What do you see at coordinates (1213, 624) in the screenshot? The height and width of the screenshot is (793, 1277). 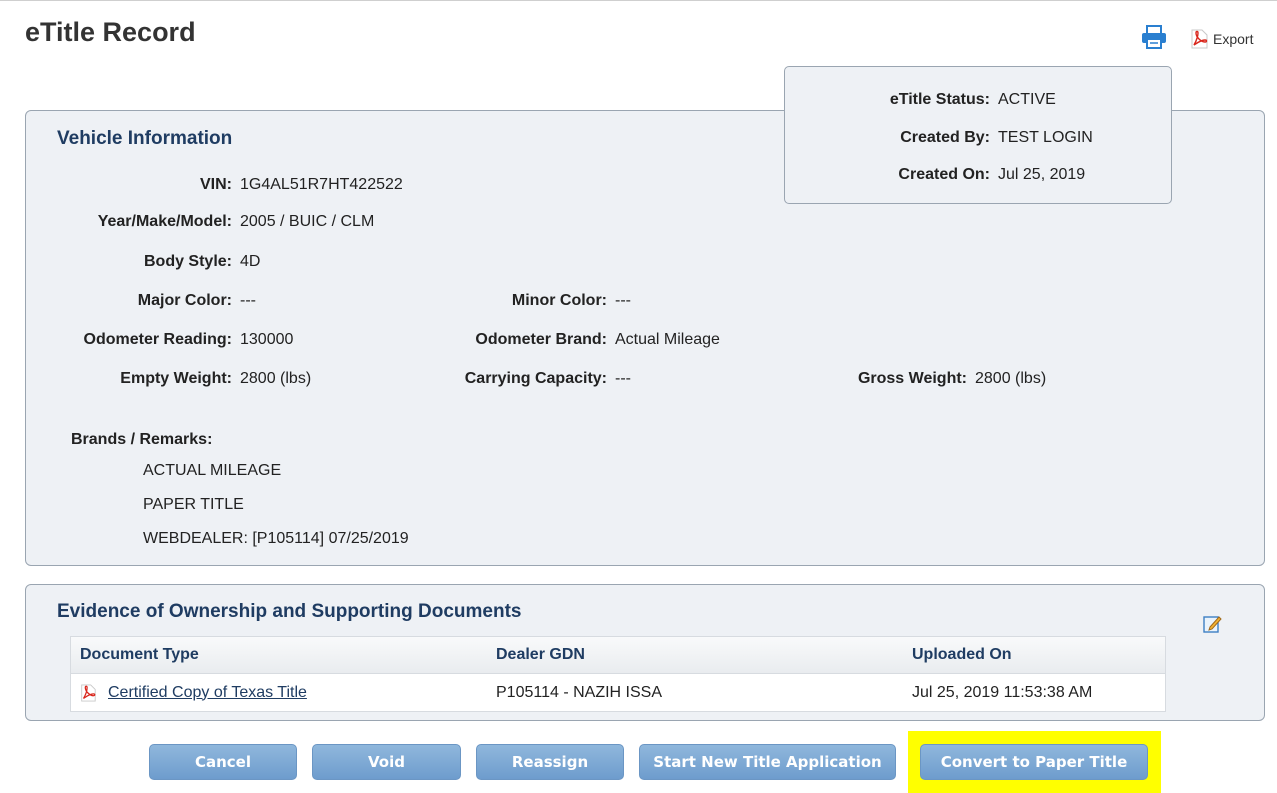 I see `edit-icon` at bounding box center [1213, 624].